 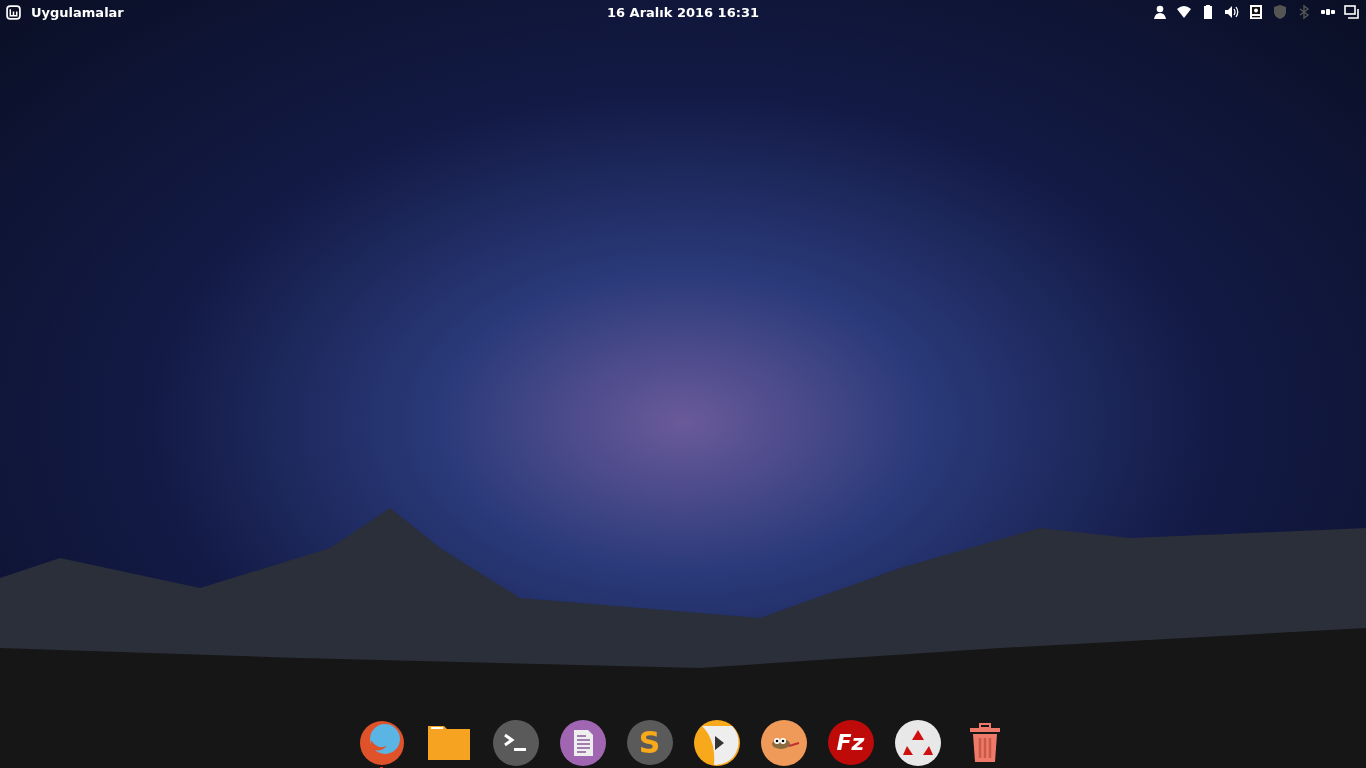 What do you see at coordinates (716, 743) in the screenshot?
I see `play-icon` at bounding box center [716, 743].